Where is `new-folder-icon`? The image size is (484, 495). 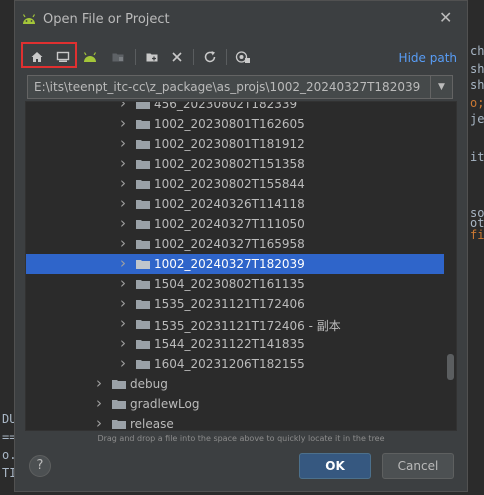 new-folder-icon is located at coordinates (152, 57).